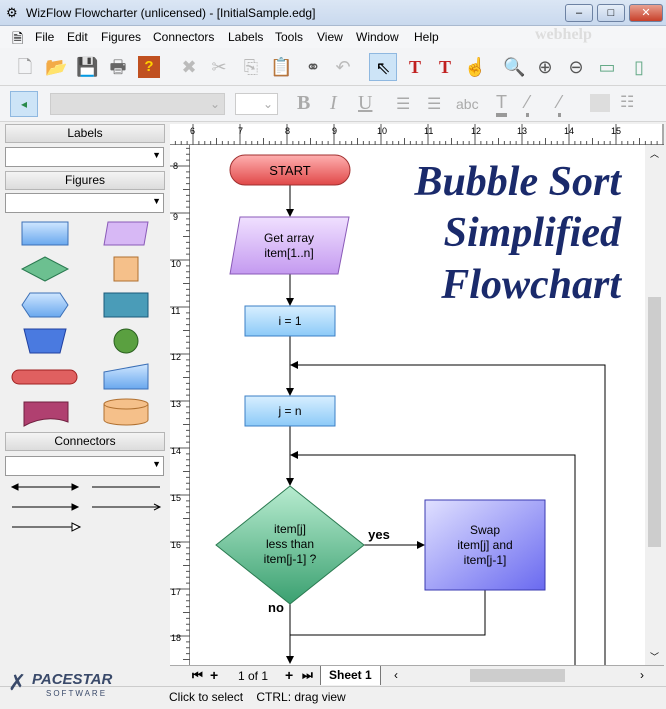  I want to click on text-select-icon: T, so click(415, 67).